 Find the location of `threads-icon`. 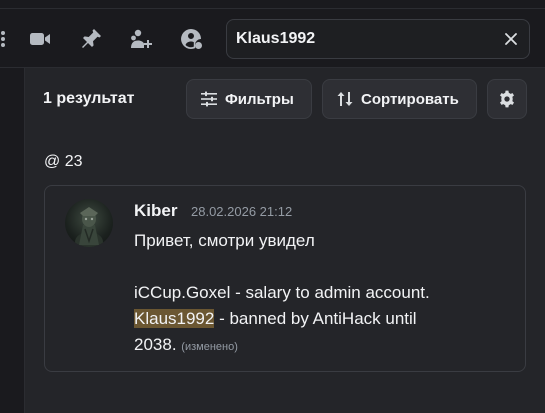

threads-icon is located at coordinates (7, 39).